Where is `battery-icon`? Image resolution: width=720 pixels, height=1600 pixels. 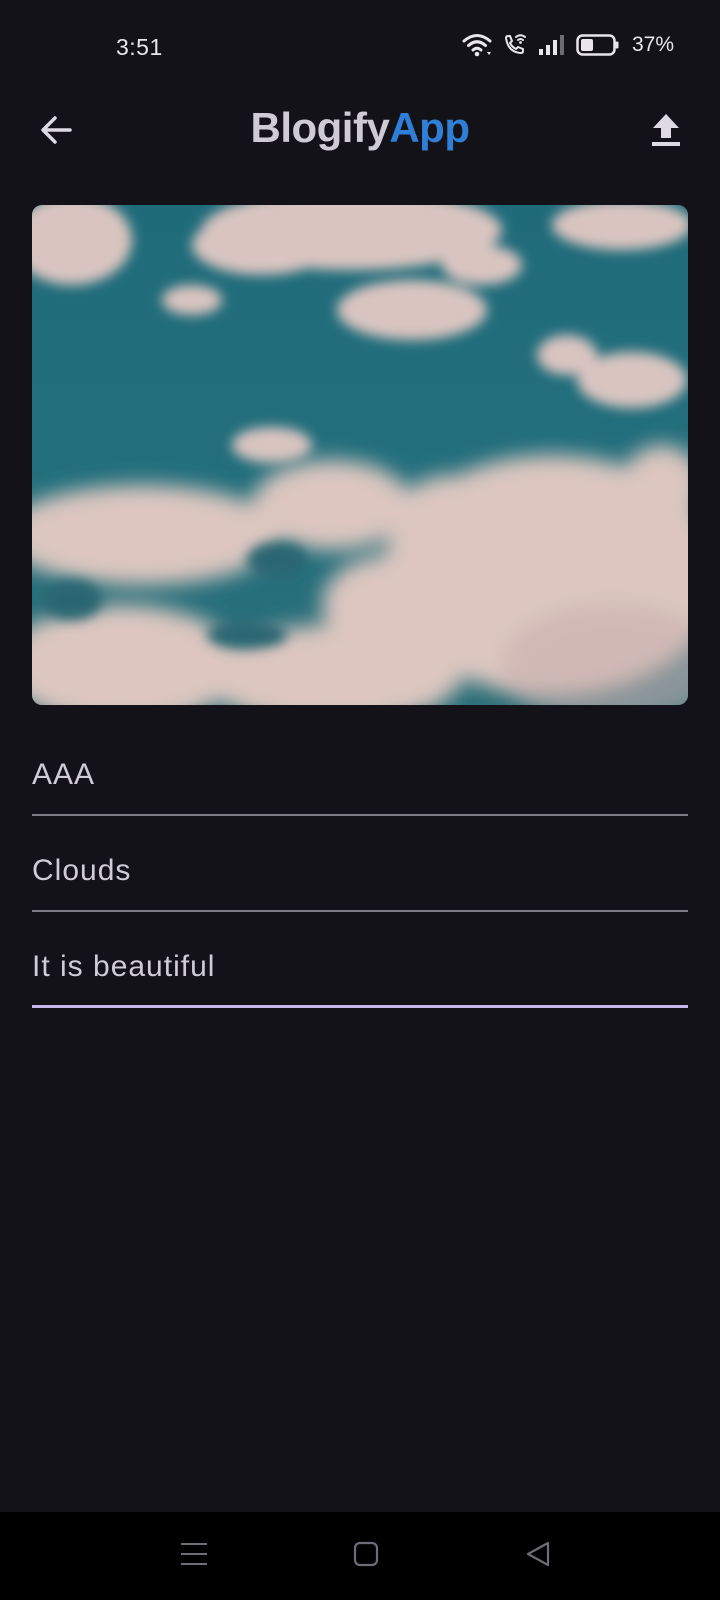
battery-icon is located at coordinates (598, 45).